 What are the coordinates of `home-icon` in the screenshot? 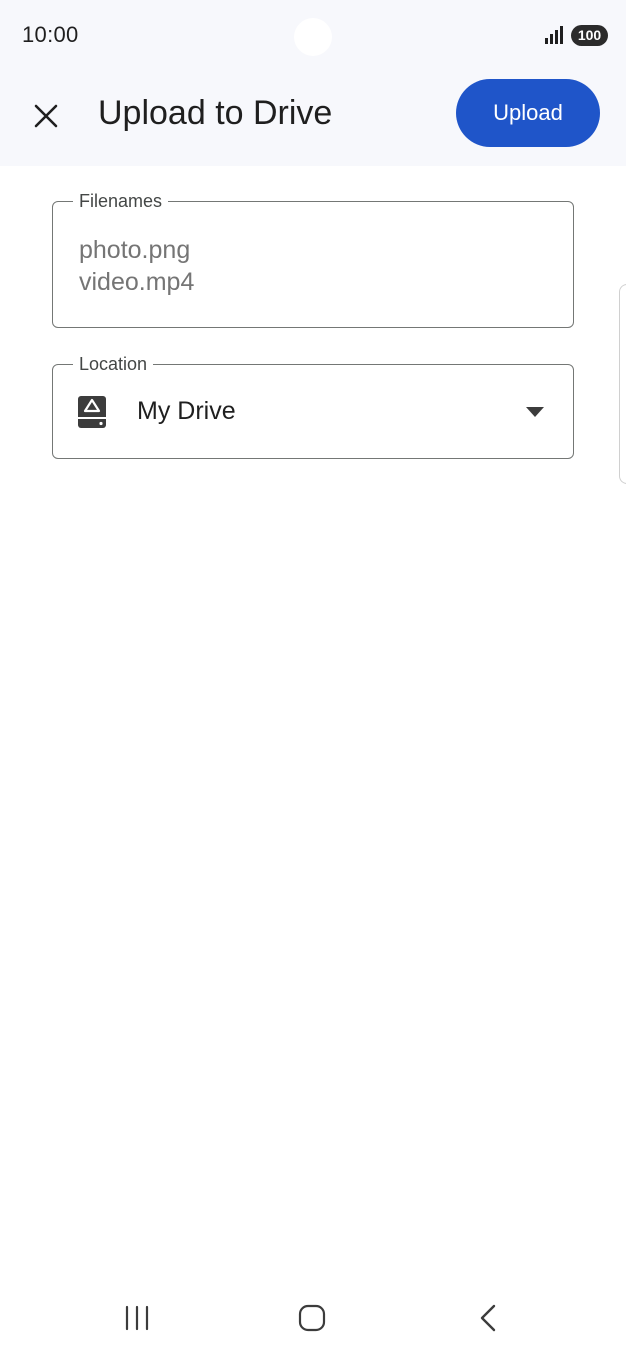 It's located at (312, 1318).